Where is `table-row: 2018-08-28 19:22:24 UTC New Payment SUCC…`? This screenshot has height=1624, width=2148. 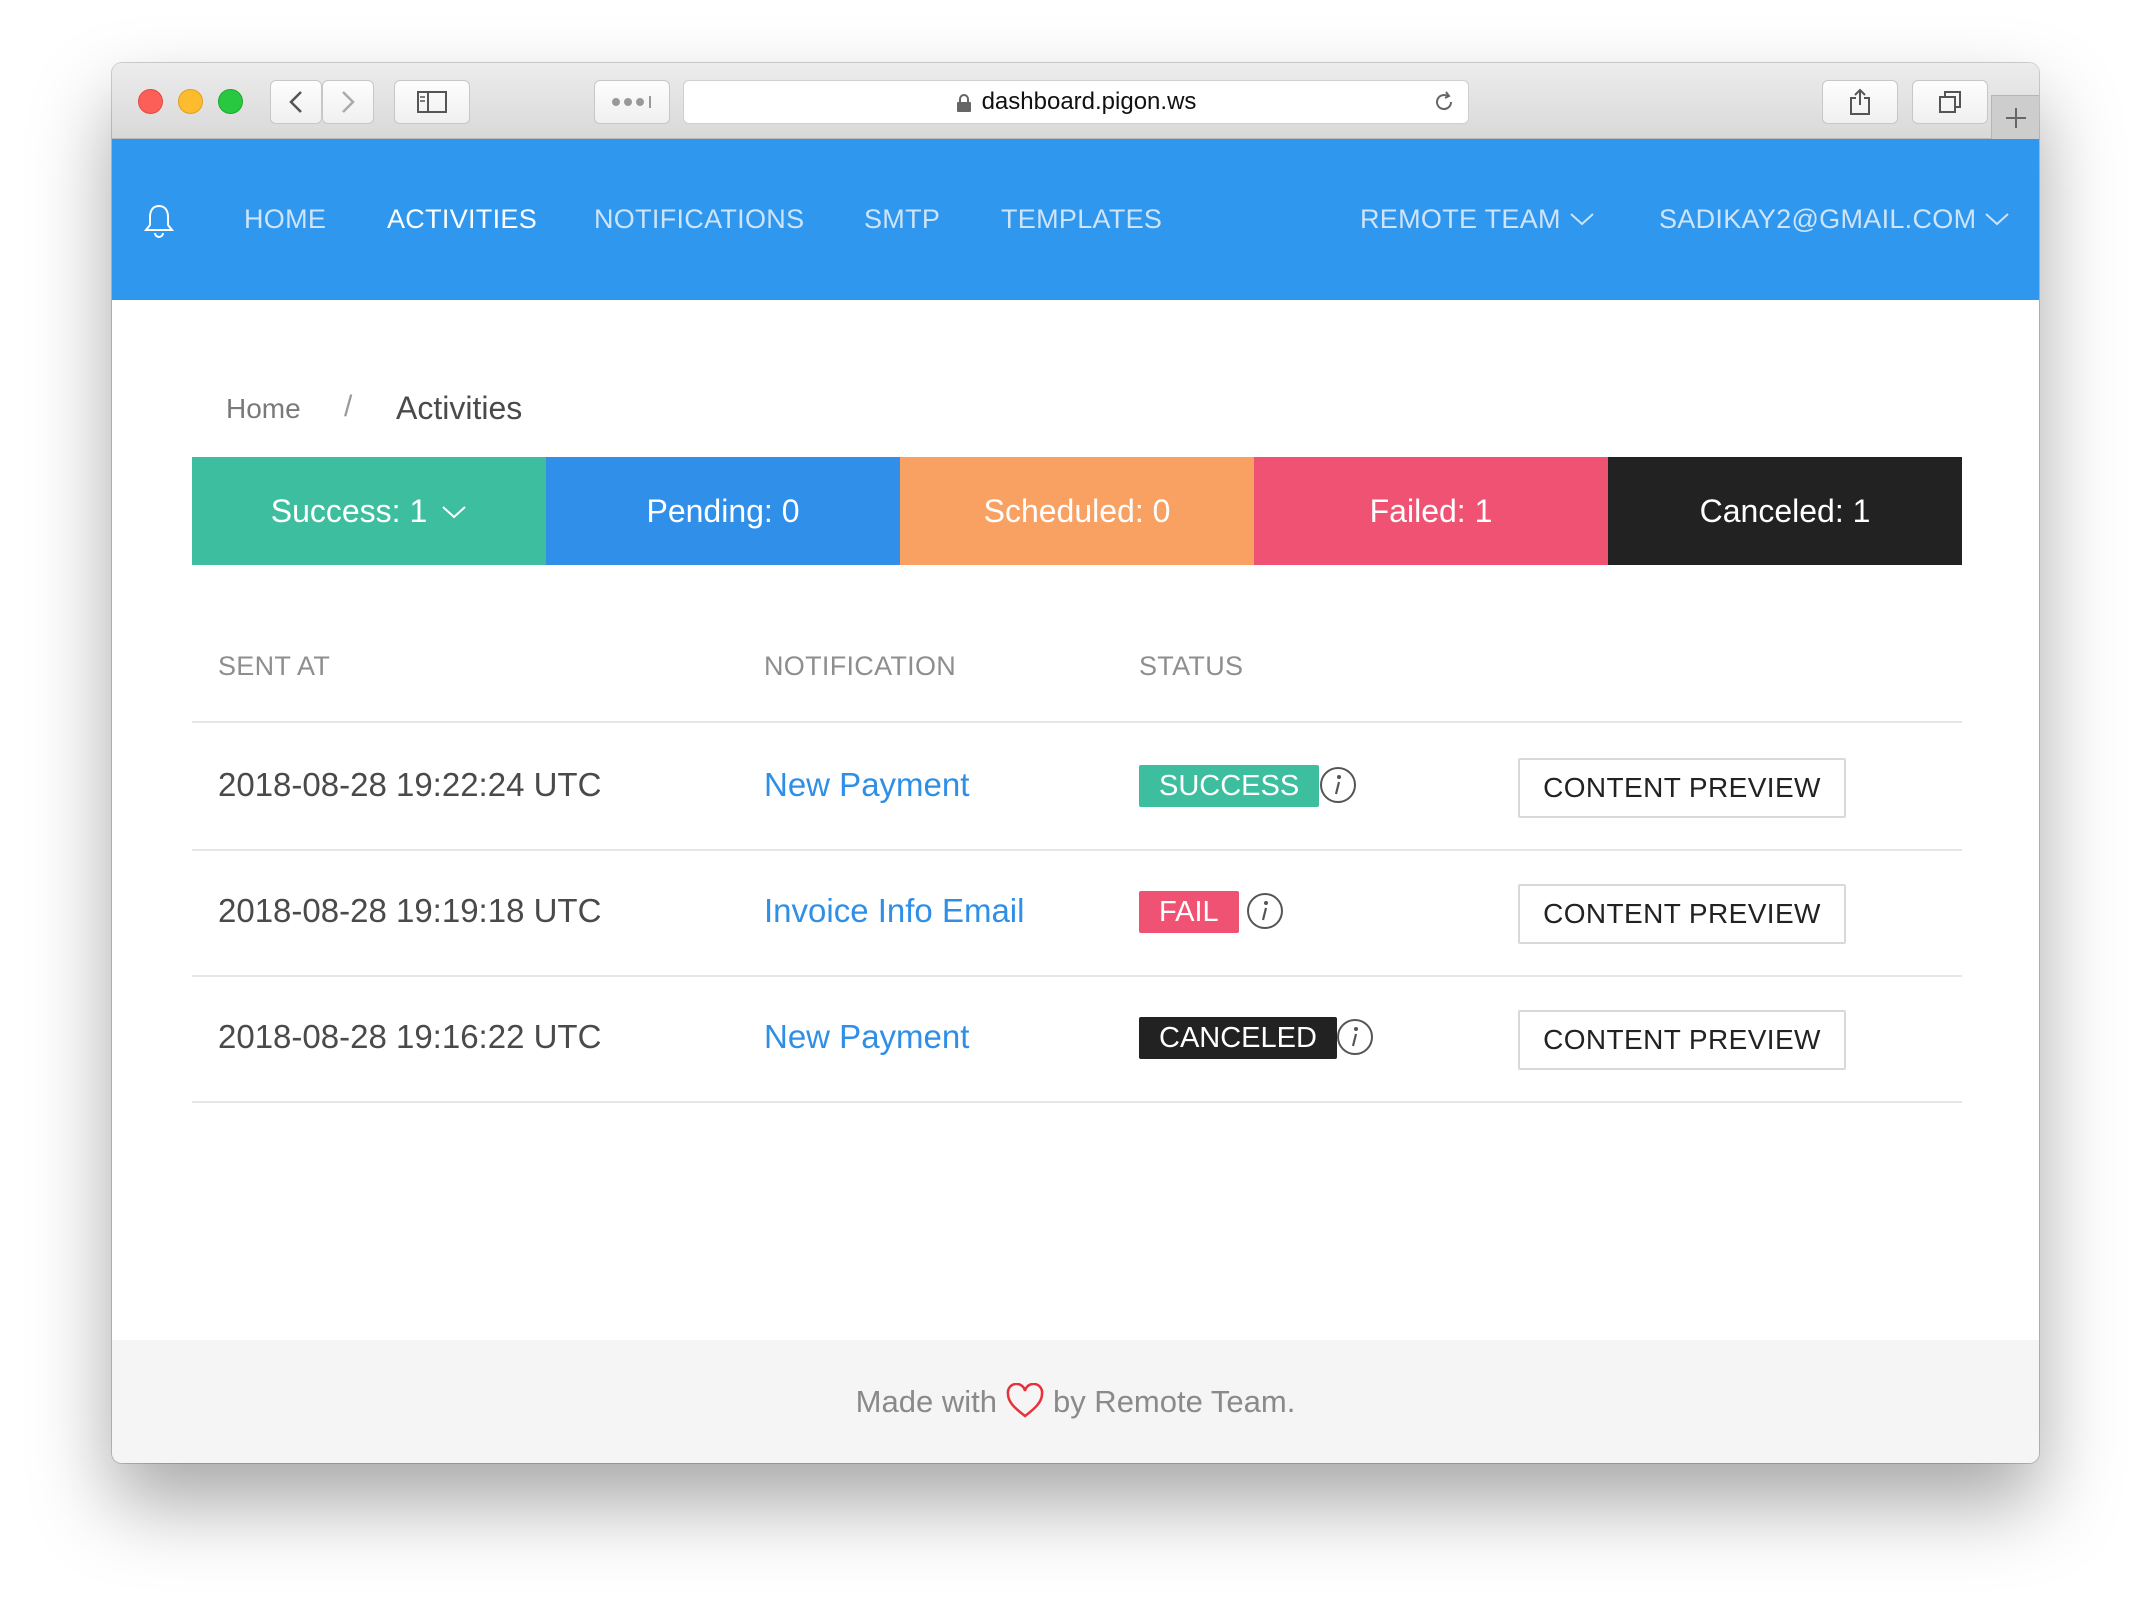 table-row: 2018-08-28 19:22:24 UTC New Payment SUCC… is located at coordinates (1077, 788).